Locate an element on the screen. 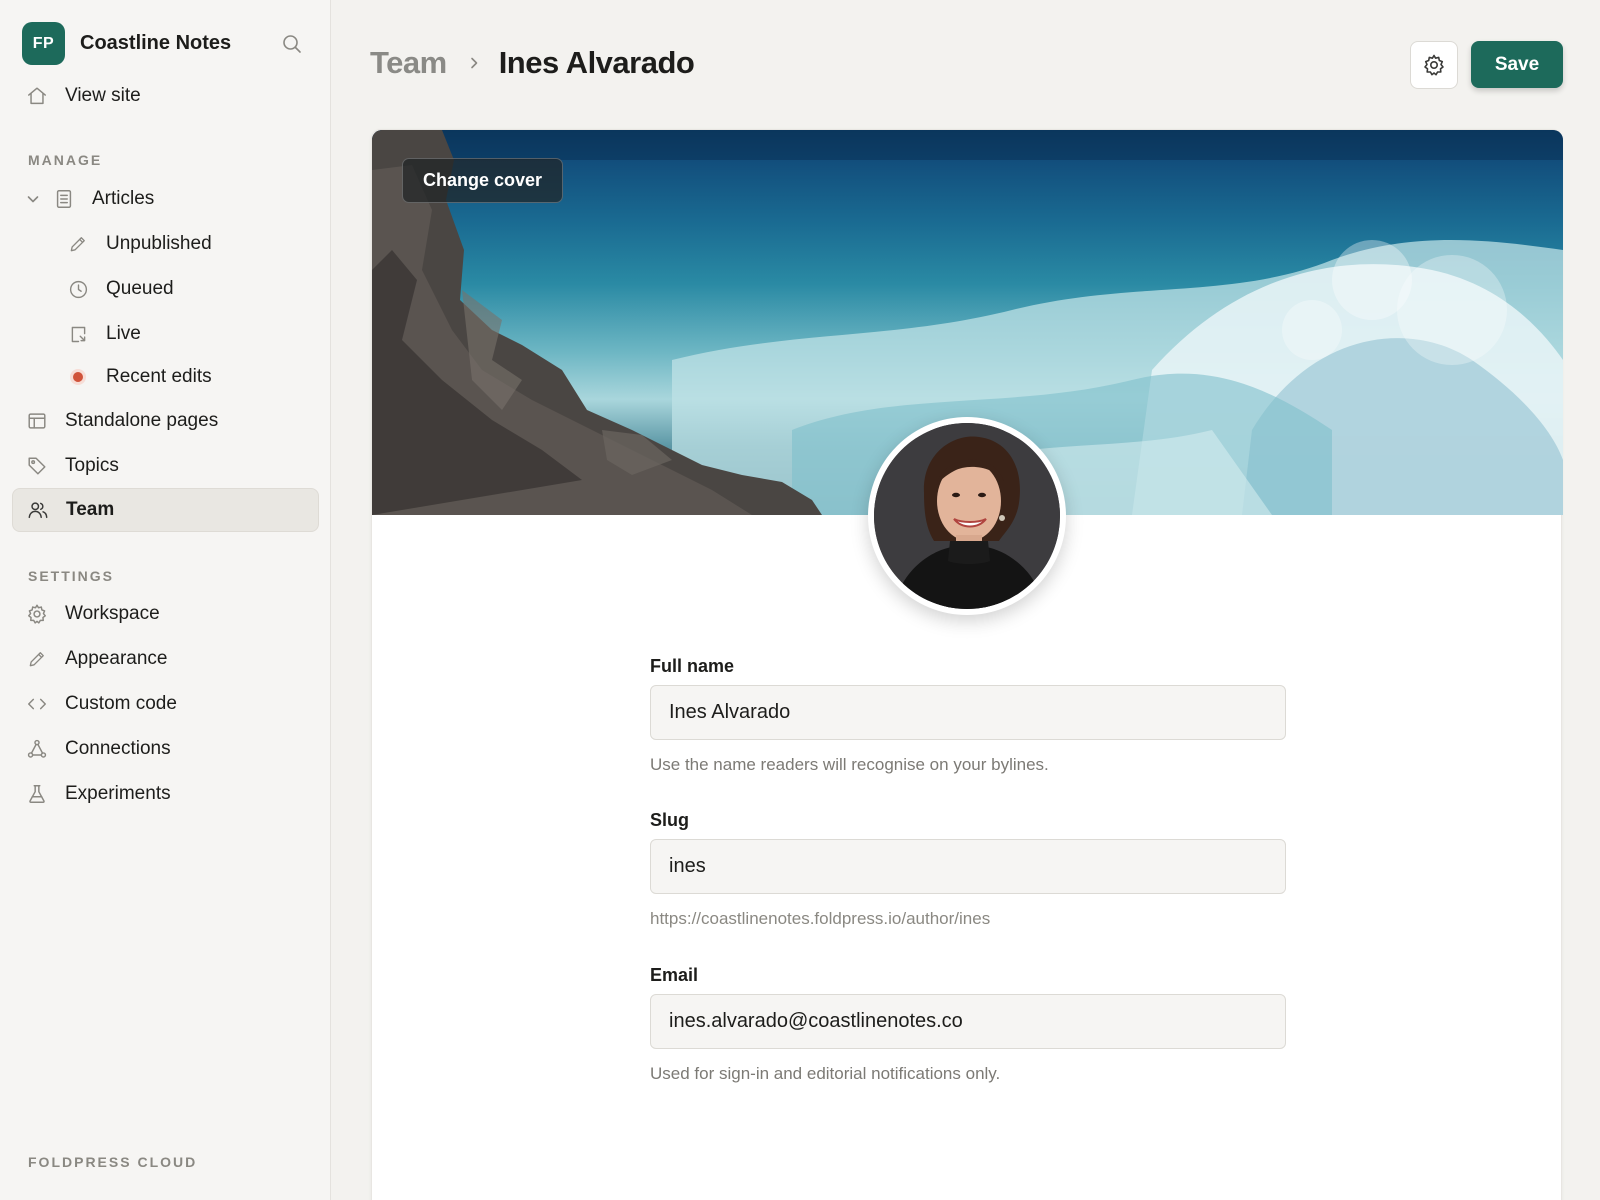 Image resolution: width=1600 pixels, height=1200 pixels. home-icon is located at coordinates (37, 96).